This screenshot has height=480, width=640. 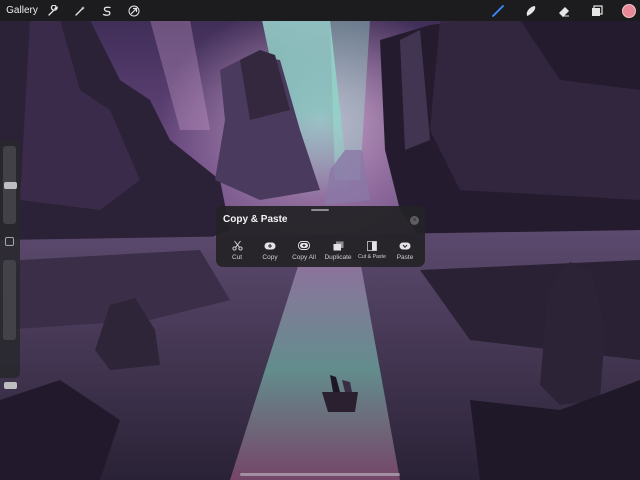 I want to click on duplicate-icon, so click(x=338, y=245).